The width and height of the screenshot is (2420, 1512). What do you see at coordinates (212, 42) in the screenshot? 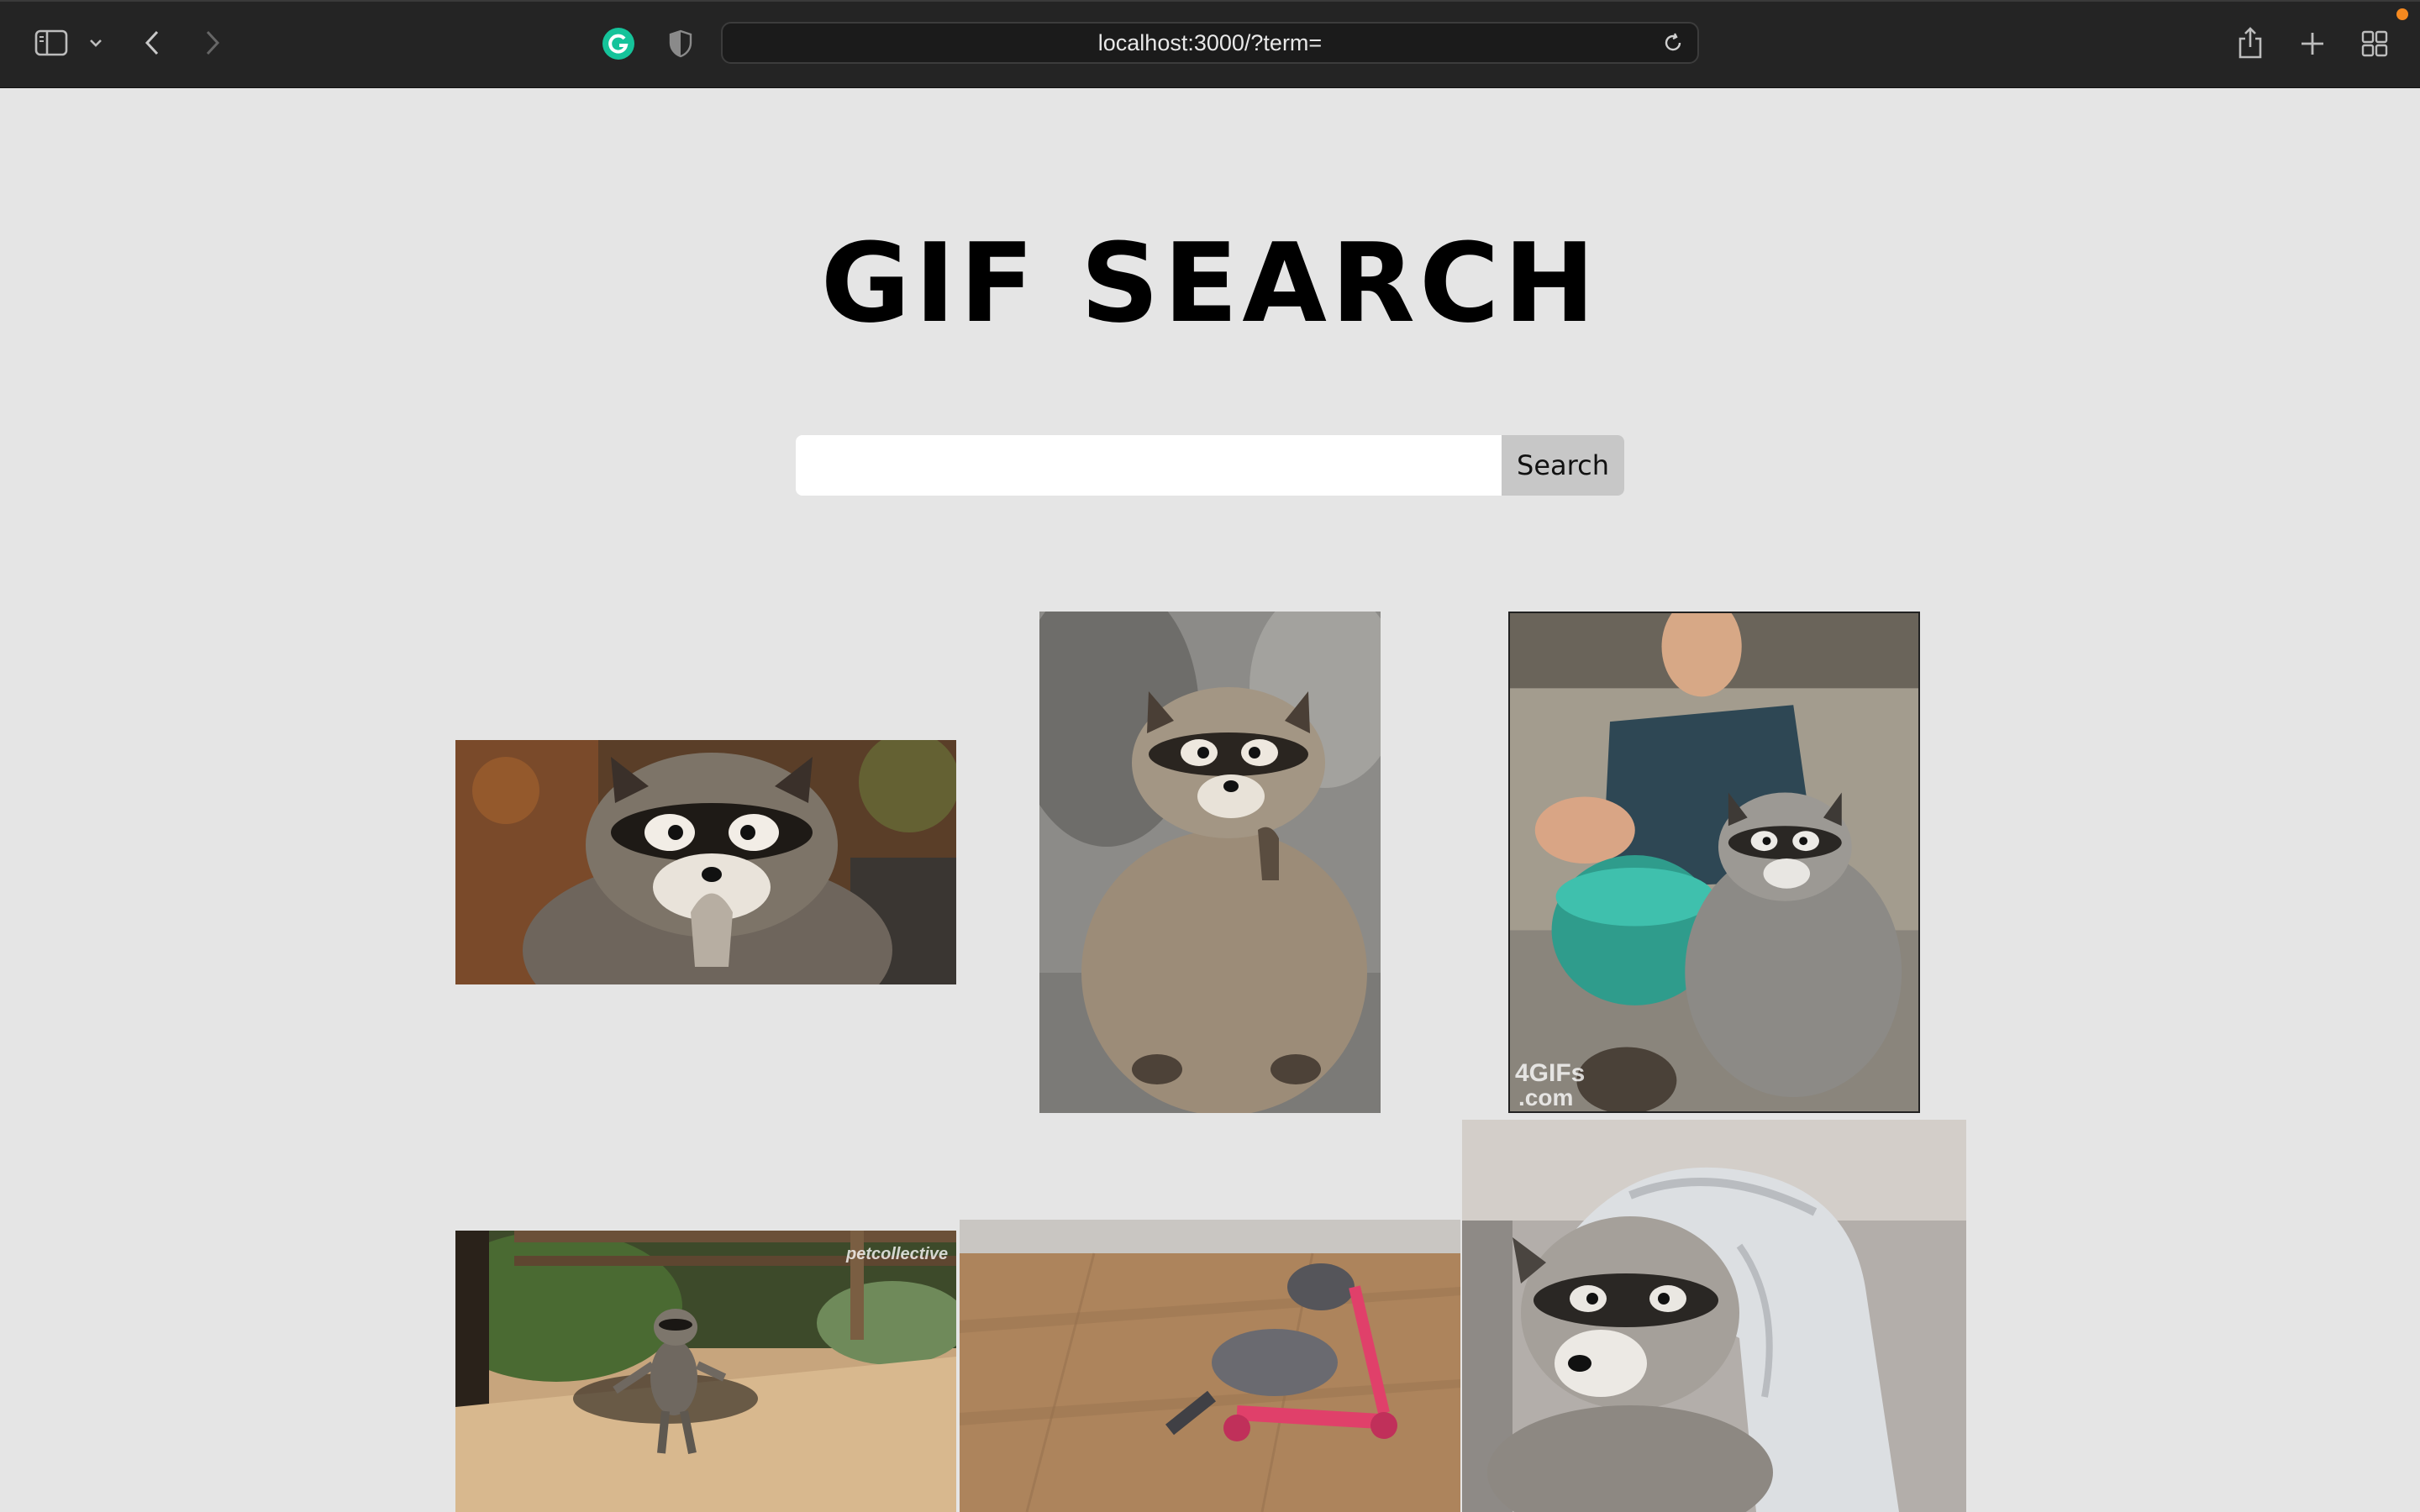
I see `forward-icon` at bounding box center [212, 42].